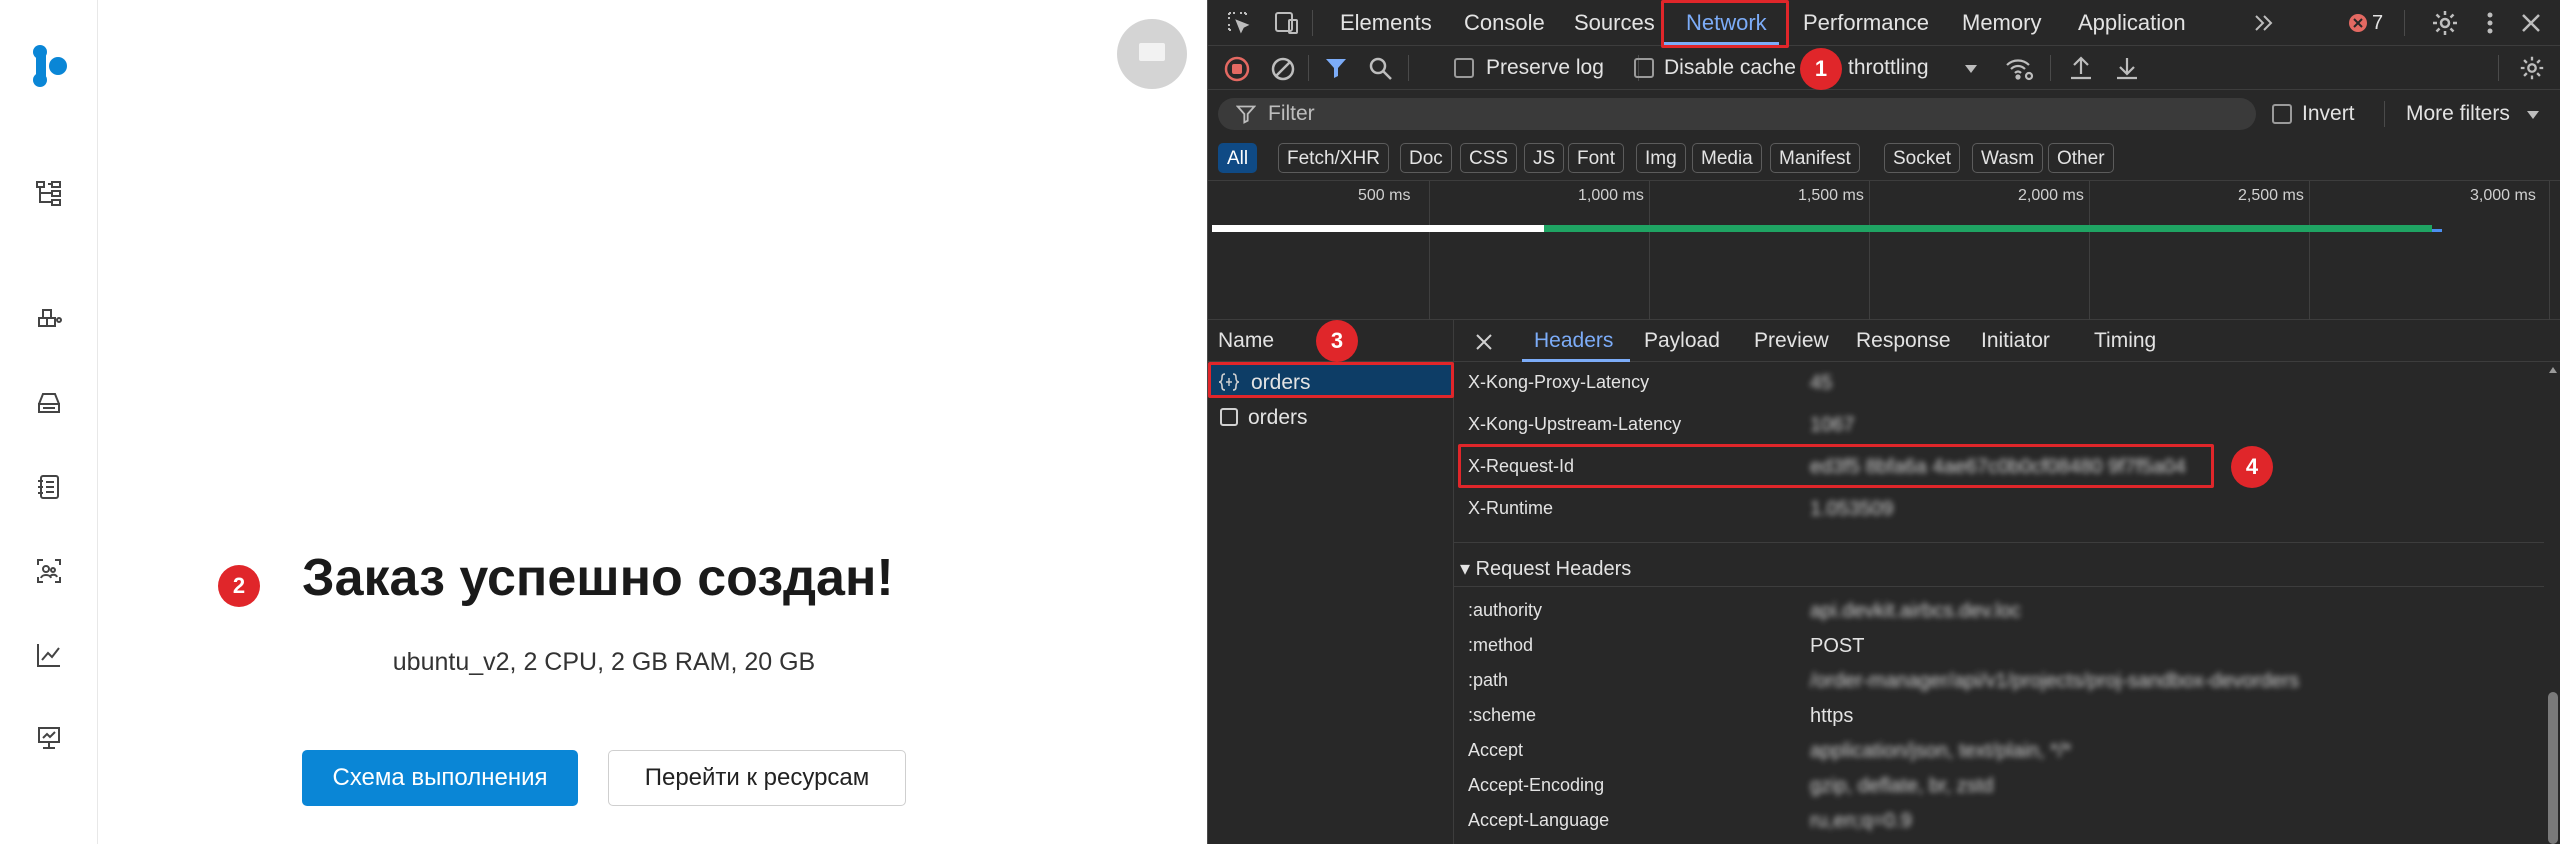 This screenshot has height=844, width=2560. What do you see at coordinates (2019, 69) in the screenshot?
I see `network-conditions-icon` at bounding box center [2019, 69].